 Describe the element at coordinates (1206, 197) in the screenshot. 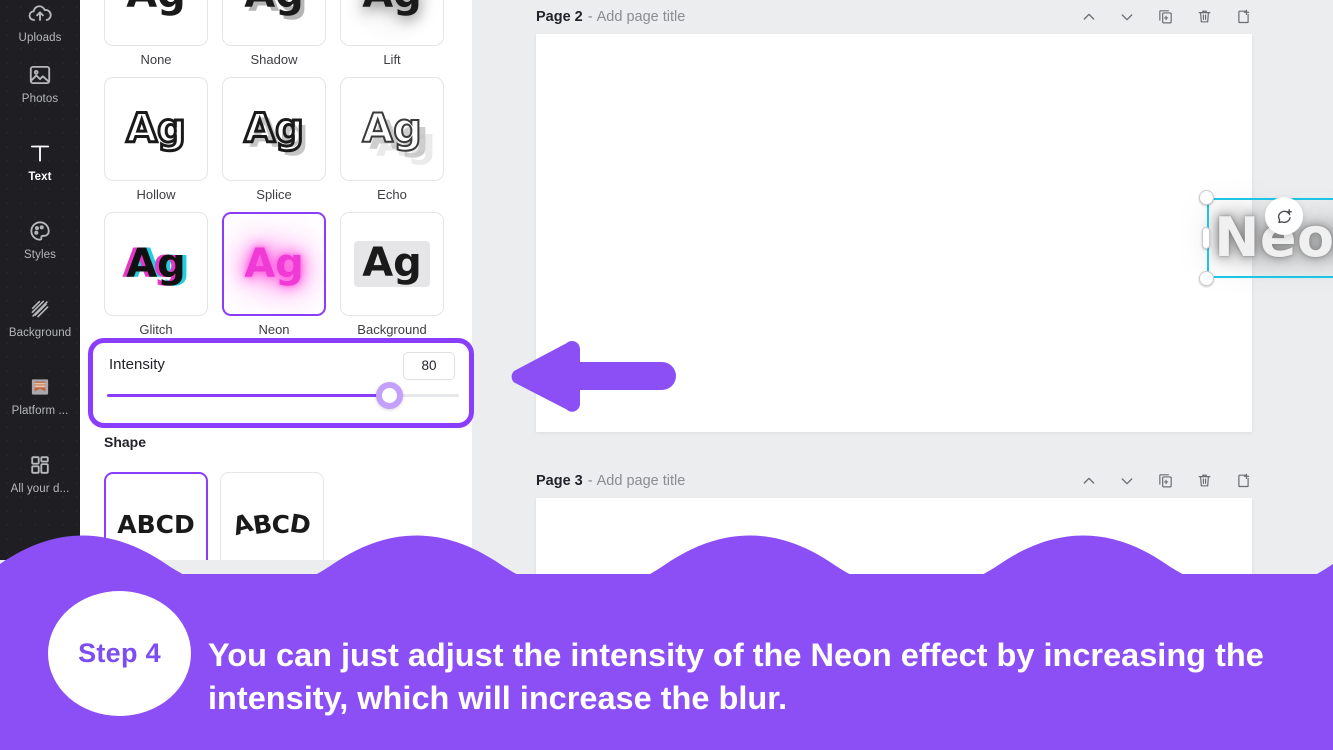

I see `resize-handle-top-left` at that location.